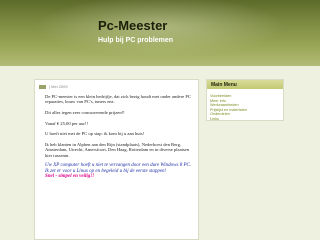 Image resolution: width=320 pixels, height=240 pixels. What do you see at coordinates (132, 25) in the screenshot?
I see `site-title: Pc-Meester` at bounding box center [132, 25].